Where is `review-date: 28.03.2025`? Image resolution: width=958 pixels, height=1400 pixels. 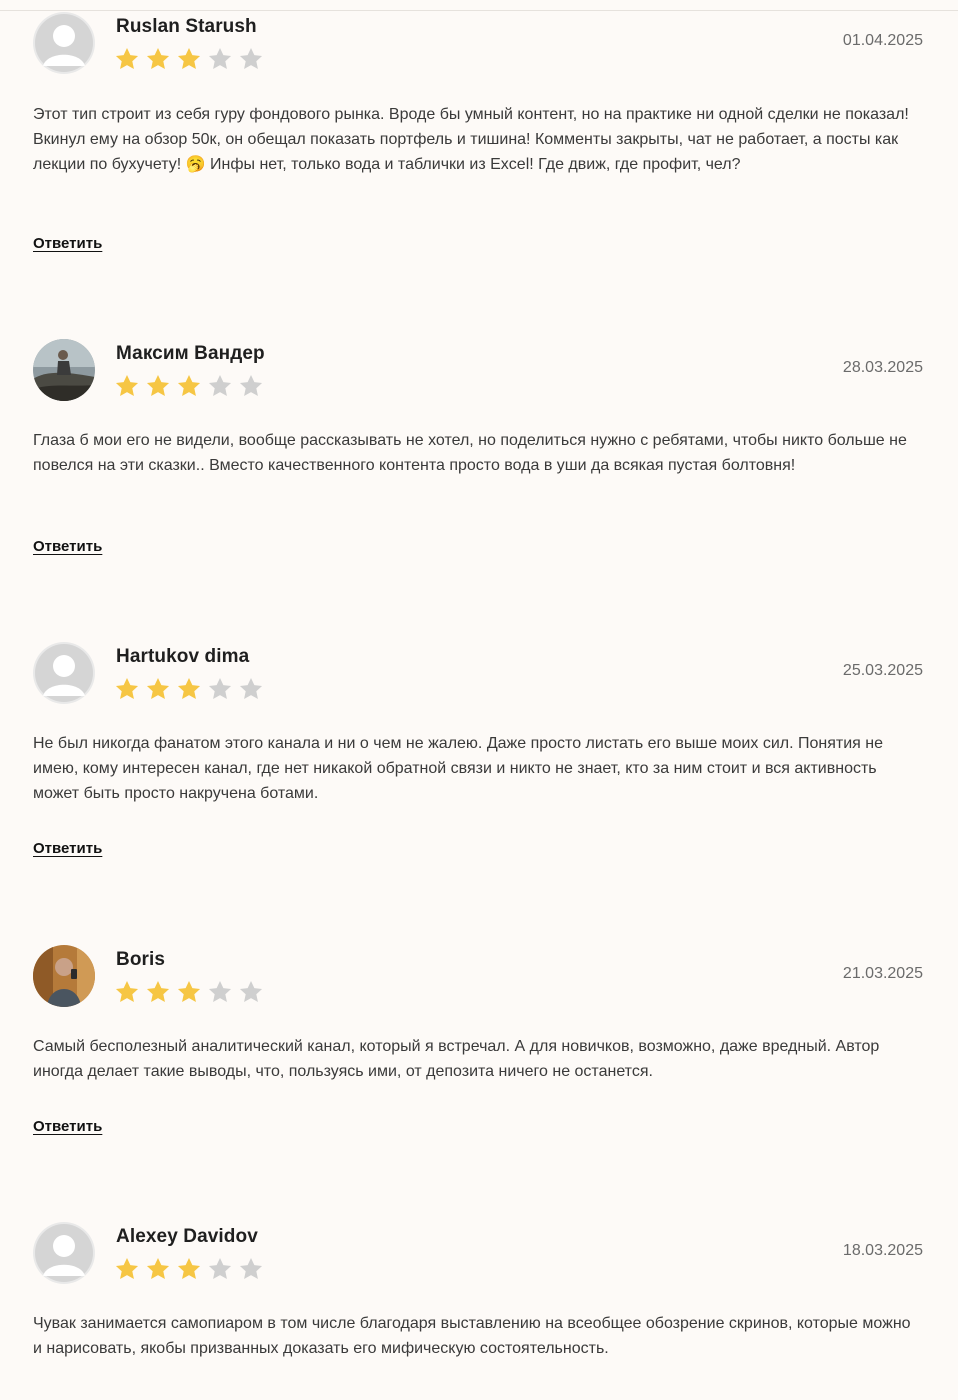 review-date: 28.03.2025 is located at coordinates (882, 367).